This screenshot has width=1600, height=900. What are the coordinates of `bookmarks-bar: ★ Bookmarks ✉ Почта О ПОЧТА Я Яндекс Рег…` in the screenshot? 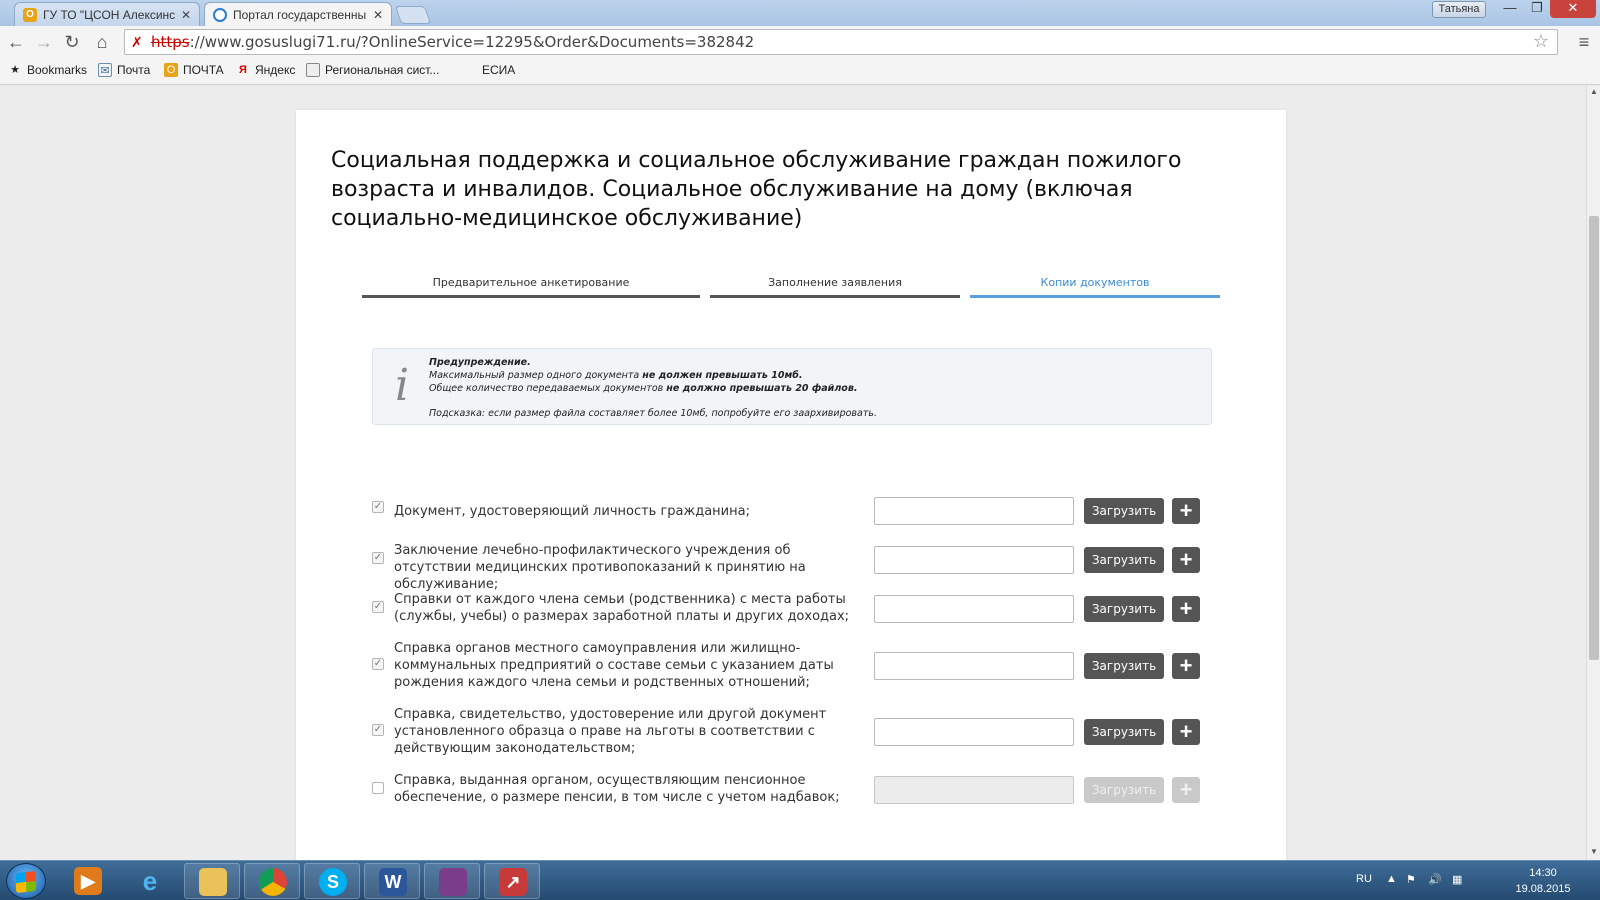 It's located at (800, 71).